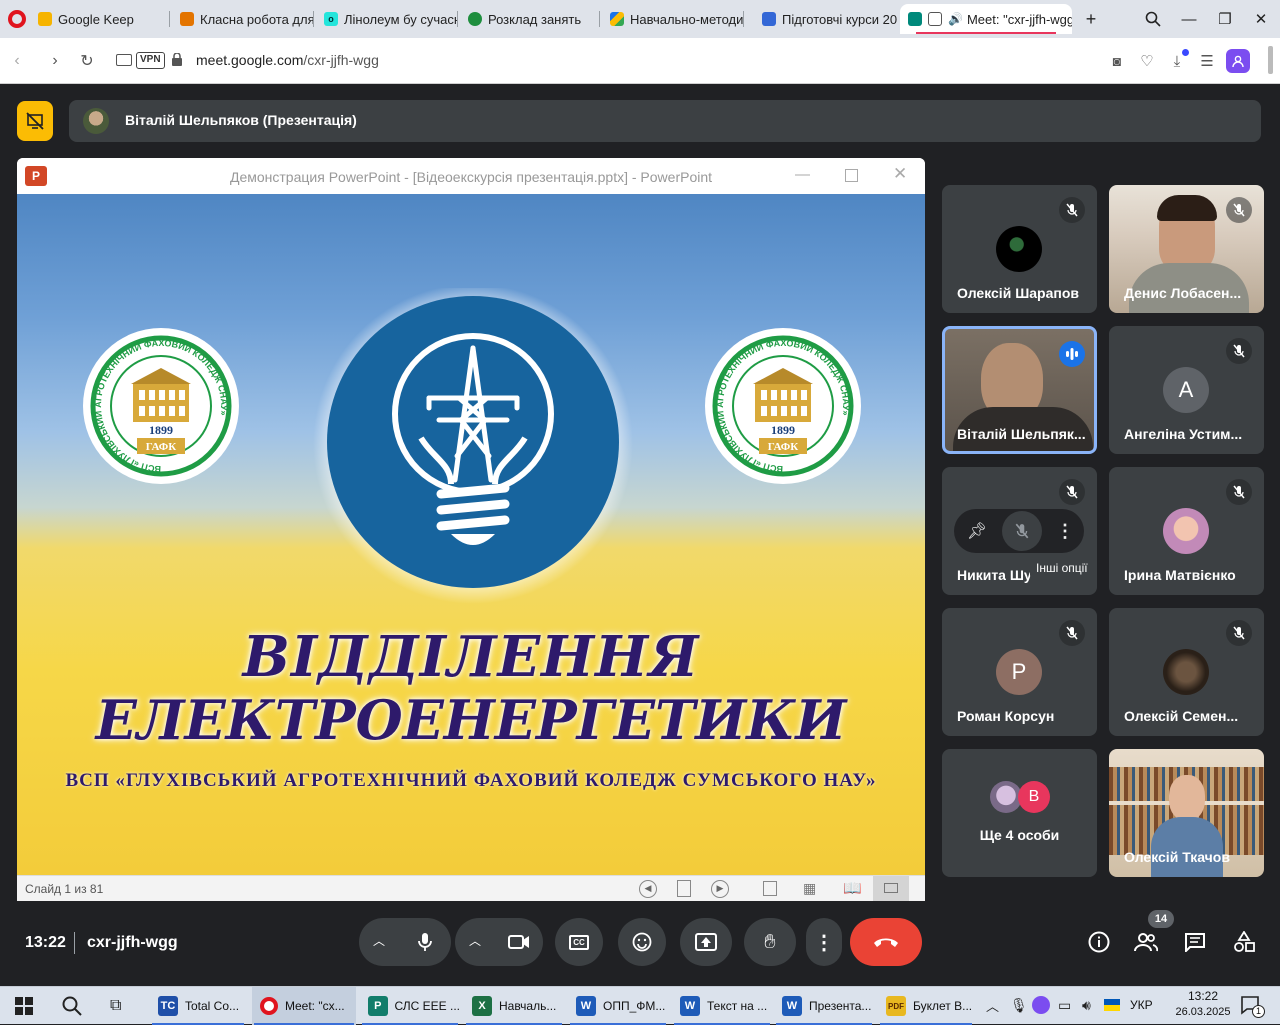 This screenshot has height=1025, width=1280. I want to click on more-participants-tile: В Ще 4 особи, so click(1019, 813).